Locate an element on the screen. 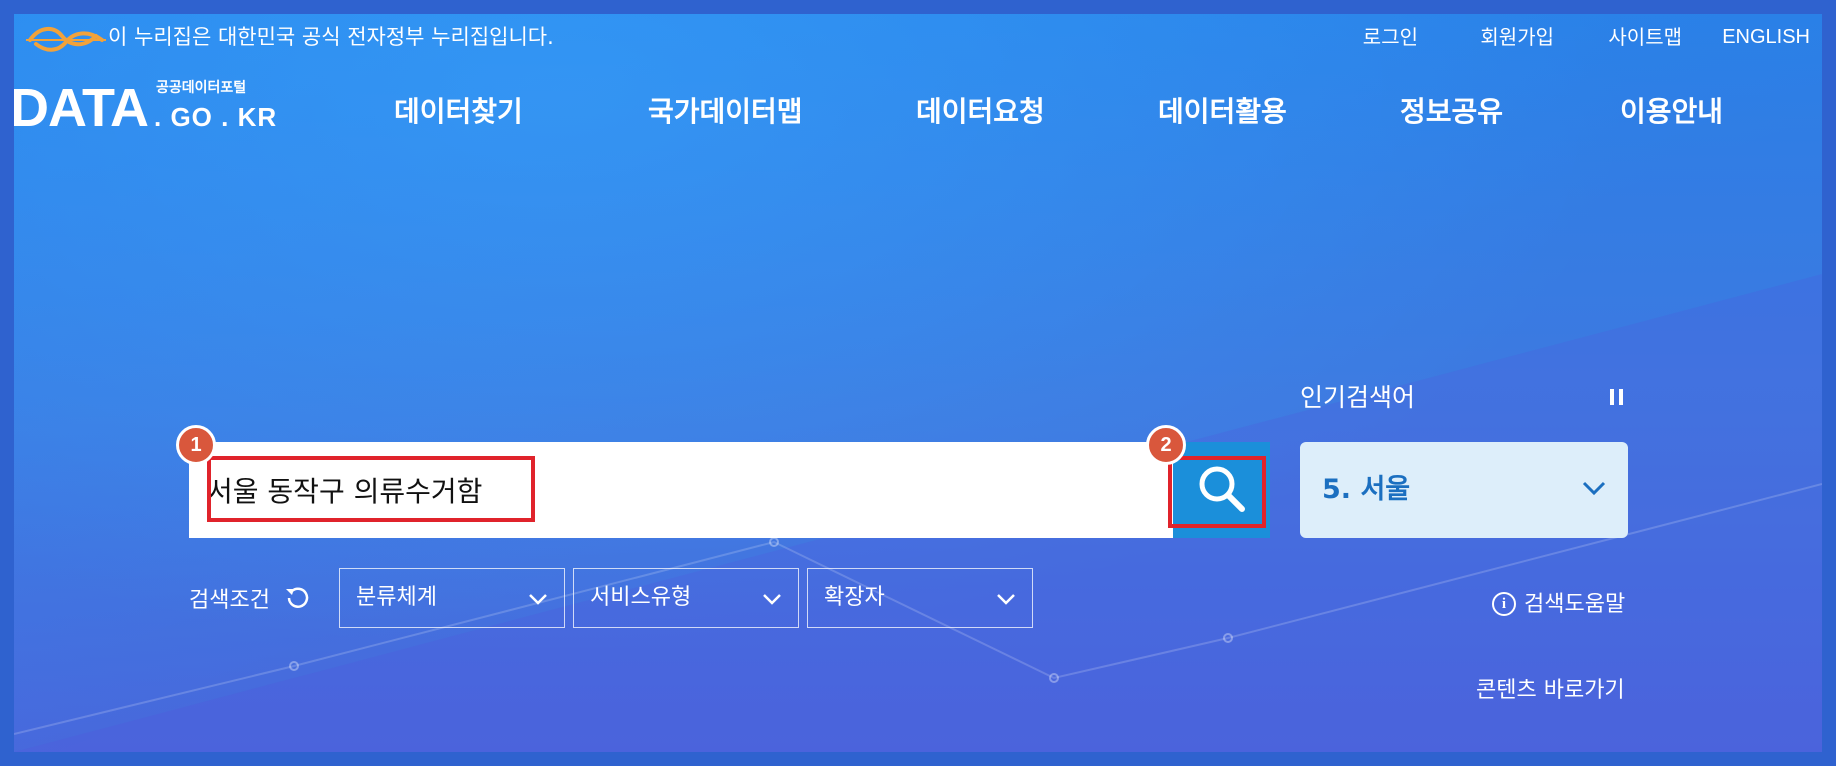 The height and width of the screenshot is (766, 1836). filter-extension-select: 확장자 is located at coordinates (920, 598).